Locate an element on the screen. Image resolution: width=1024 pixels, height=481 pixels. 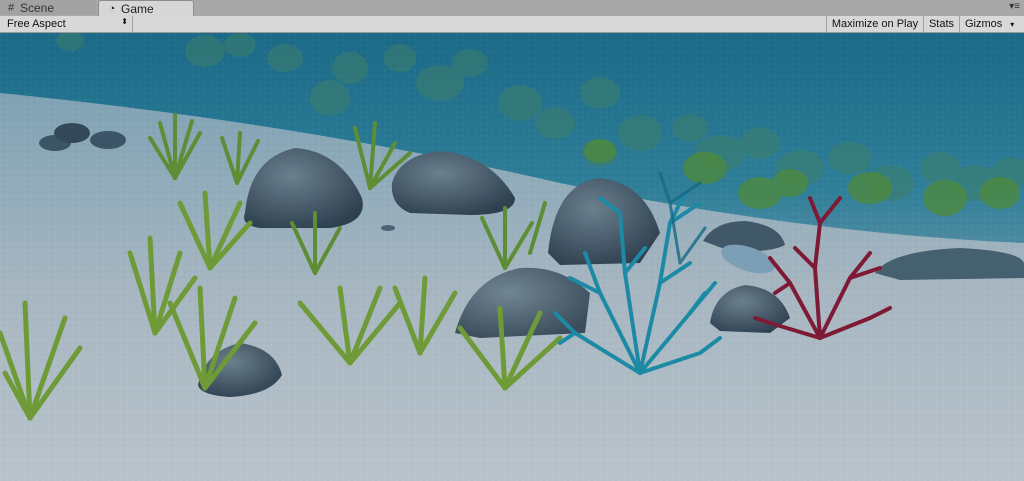
tab-game: ◔ Game is located at coordinates (146, 8).